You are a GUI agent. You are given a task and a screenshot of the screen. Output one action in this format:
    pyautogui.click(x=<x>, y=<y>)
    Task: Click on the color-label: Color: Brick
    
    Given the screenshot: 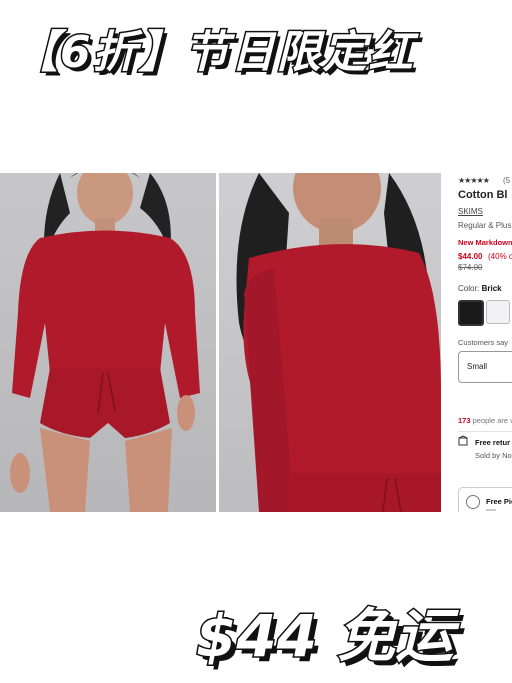 What is the action you would take?
    pyautogui.click(x=480, y=288)
    